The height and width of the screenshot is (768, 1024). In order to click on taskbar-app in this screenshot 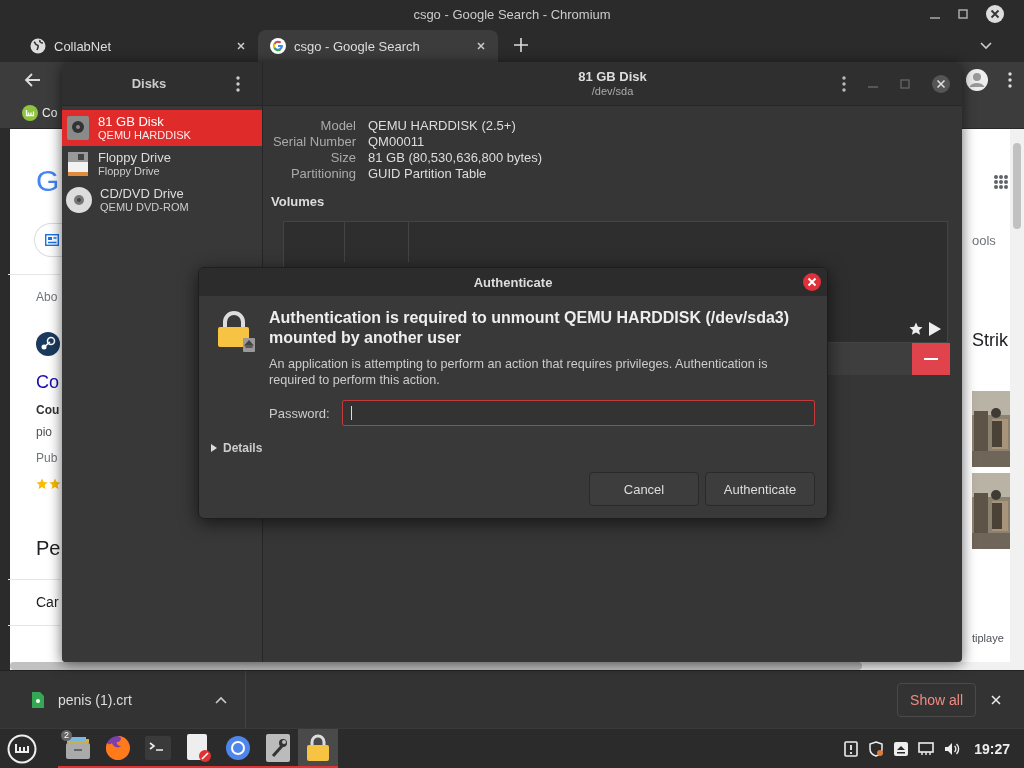, I will do `click(318, 748)`.